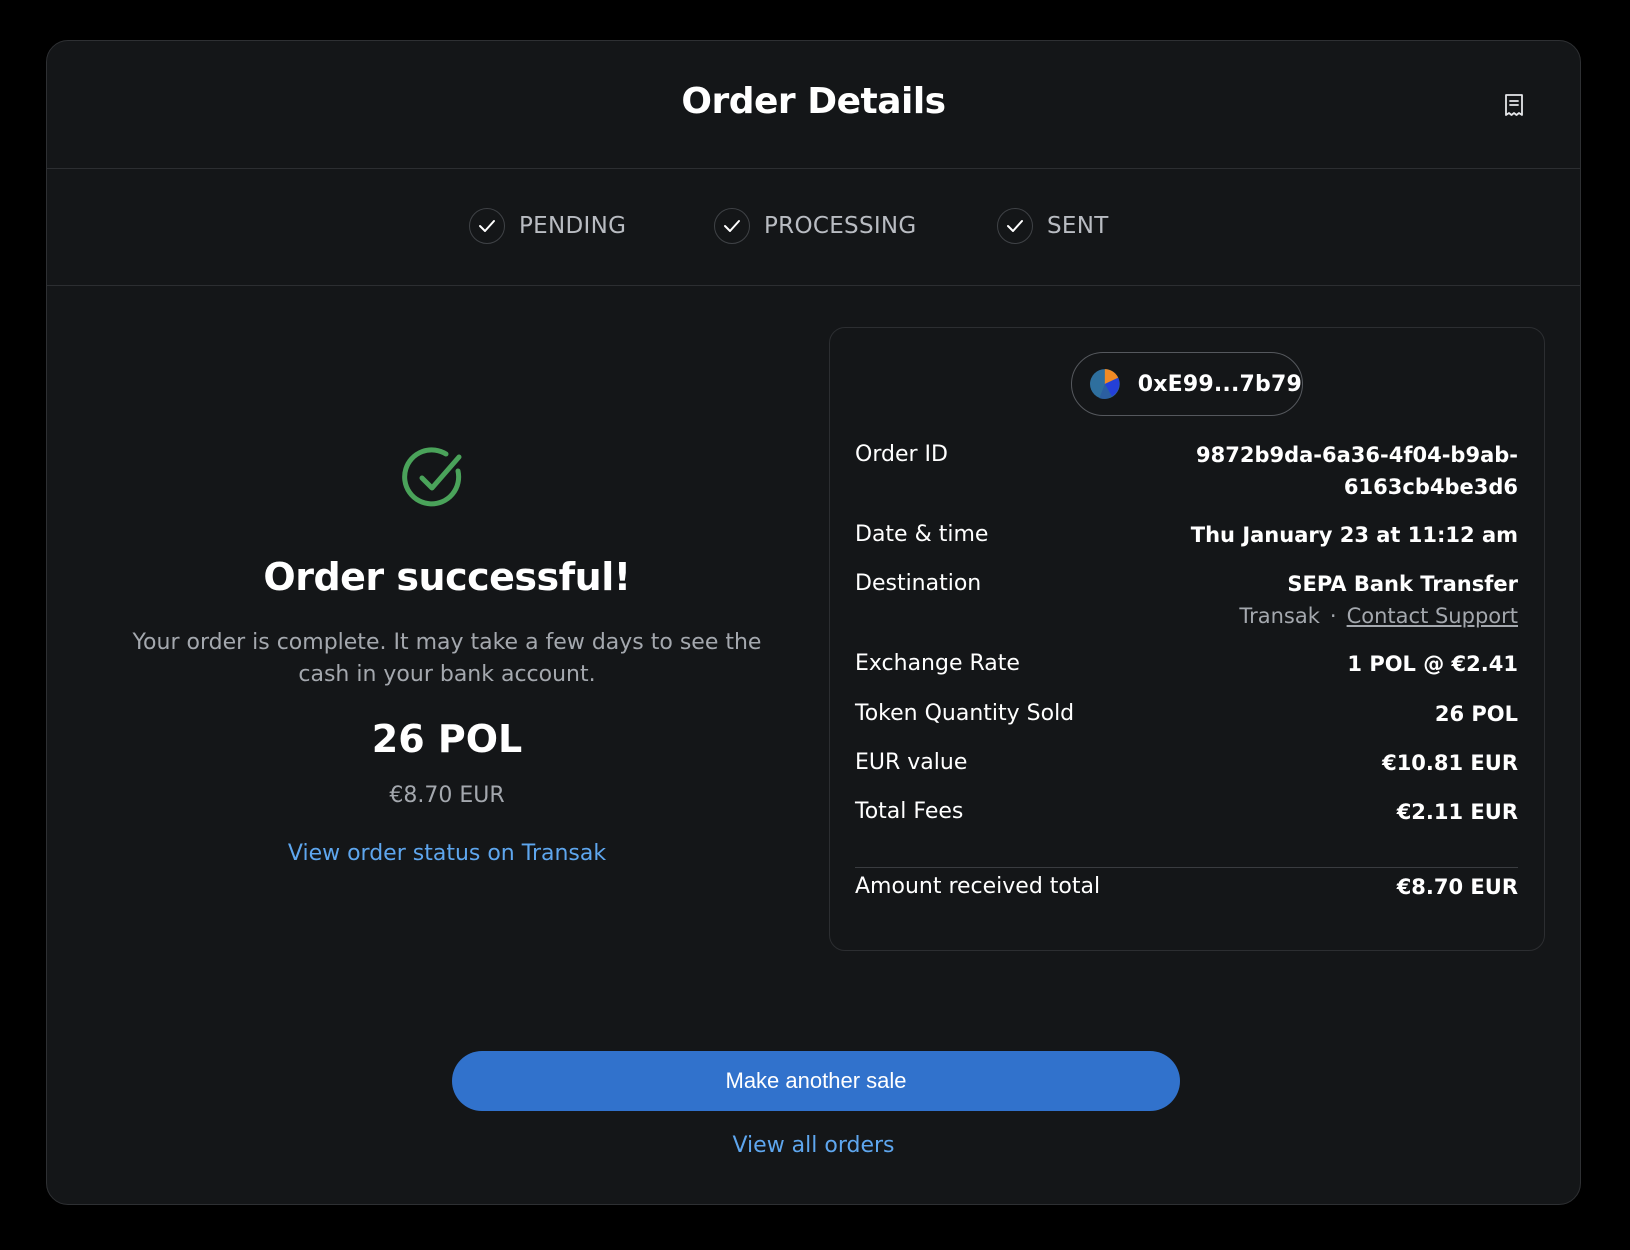  What do you see at coordinates (573, 226) in the screenshot?
I see `step-label: PENDING` at bounding box center [573, 226].